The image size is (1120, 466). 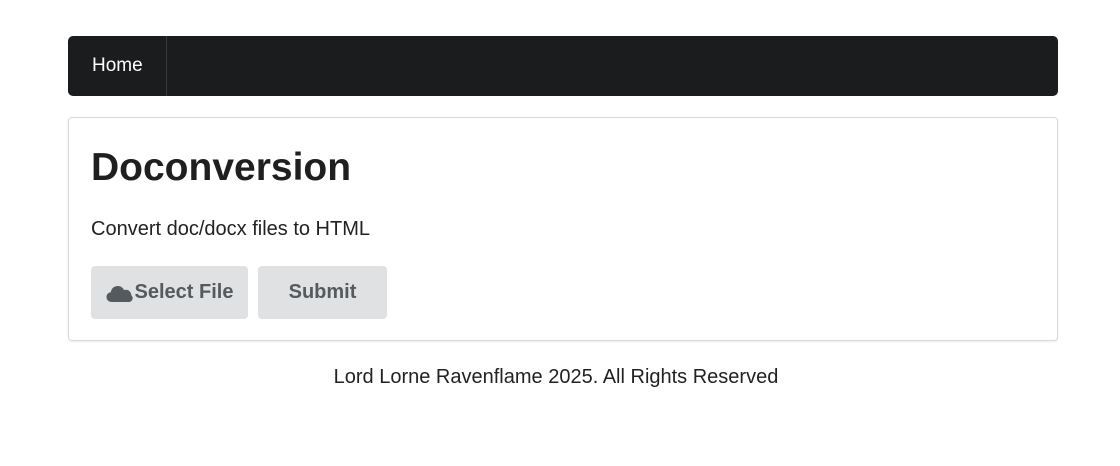 I want to click on page-description: Convert doc/docx files to HTML, so click(x=230, y=229).